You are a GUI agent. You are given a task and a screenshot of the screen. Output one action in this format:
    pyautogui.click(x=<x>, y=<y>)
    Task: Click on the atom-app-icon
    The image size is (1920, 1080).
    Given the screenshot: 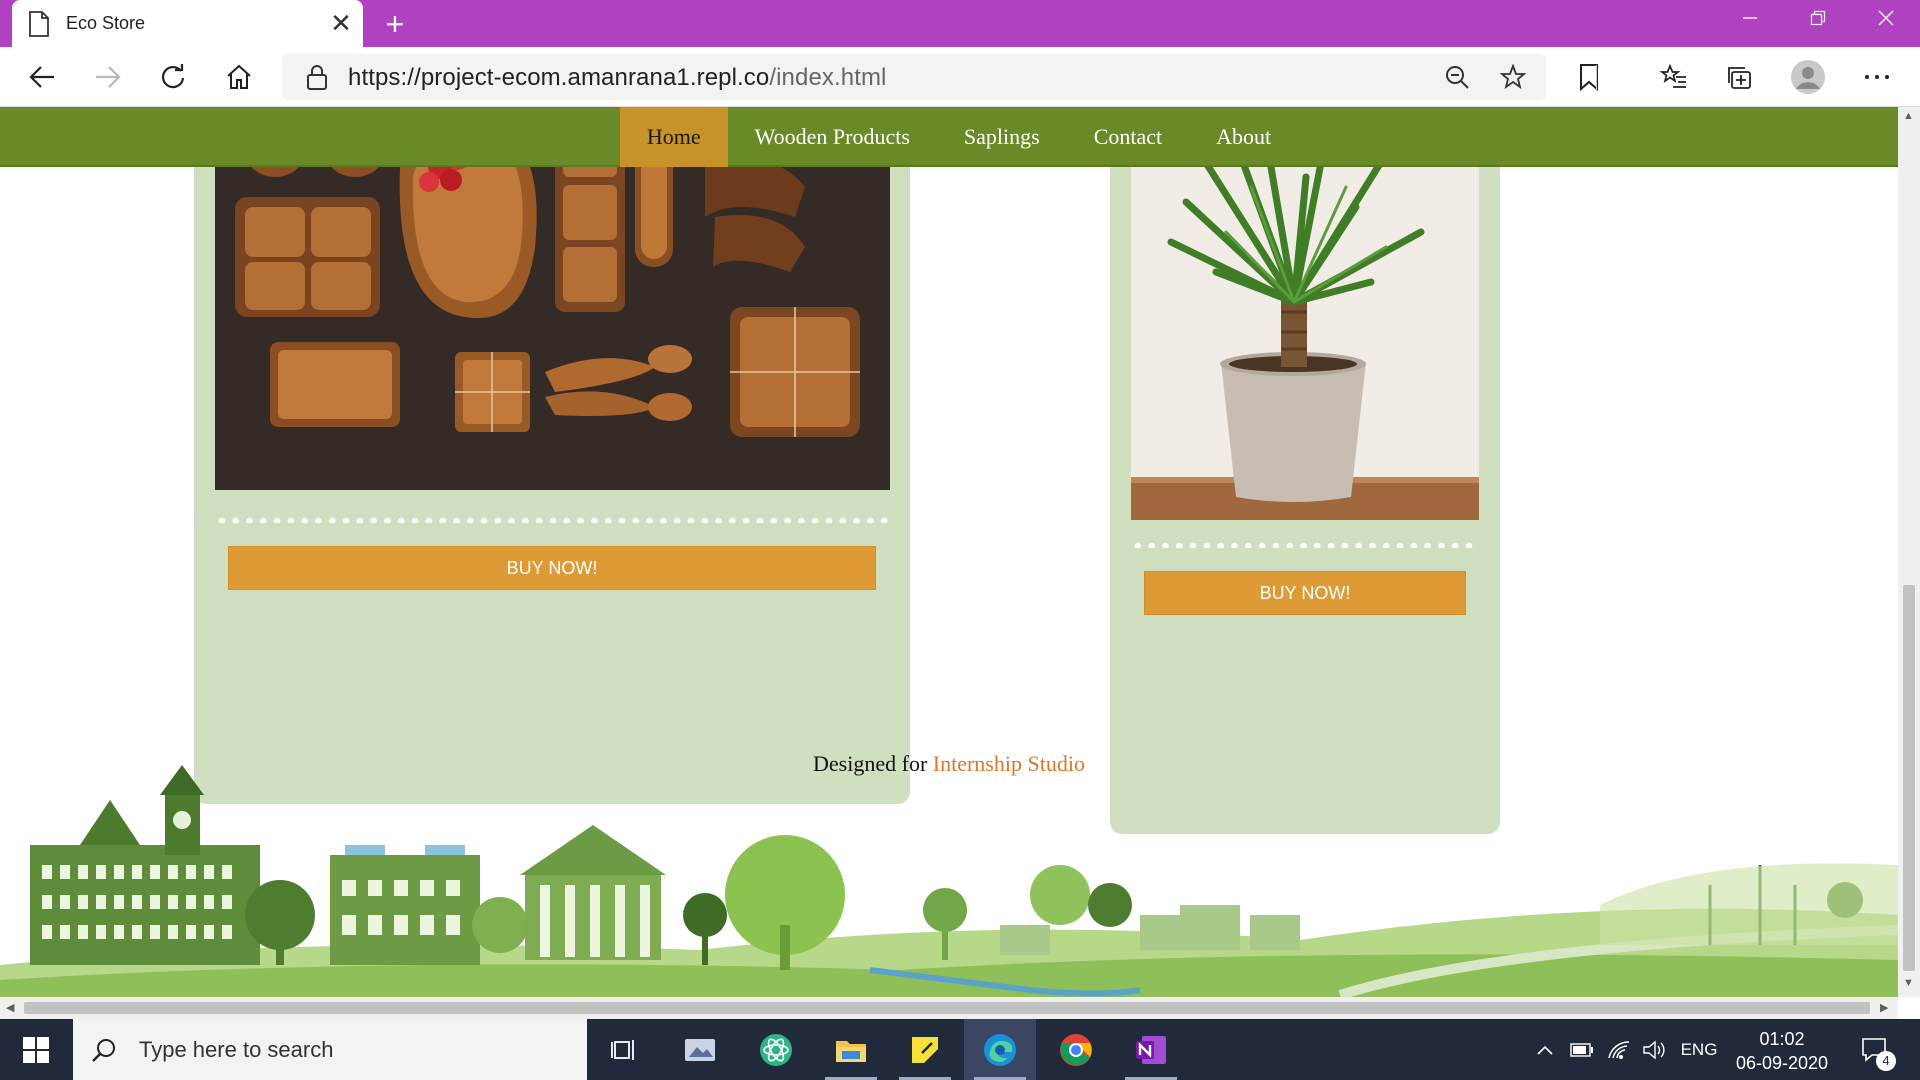 What is the action you would take?
    pyautogui.click(x=776, y=1049)
    